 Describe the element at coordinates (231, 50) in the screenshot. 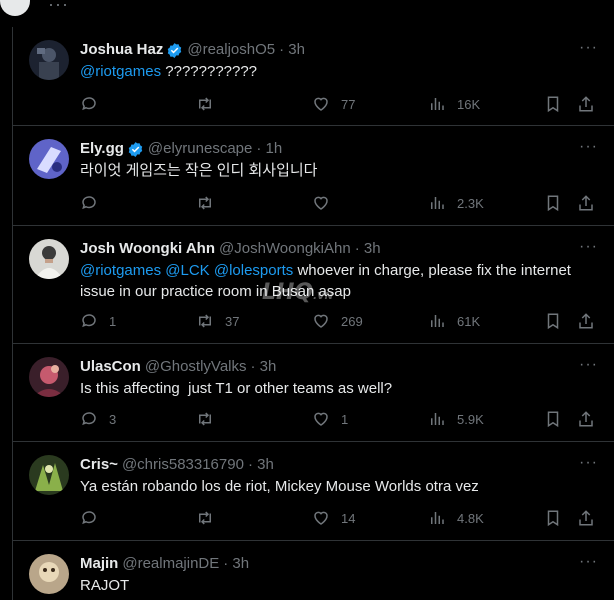

I see `handle: @realjoshO5` at that location.